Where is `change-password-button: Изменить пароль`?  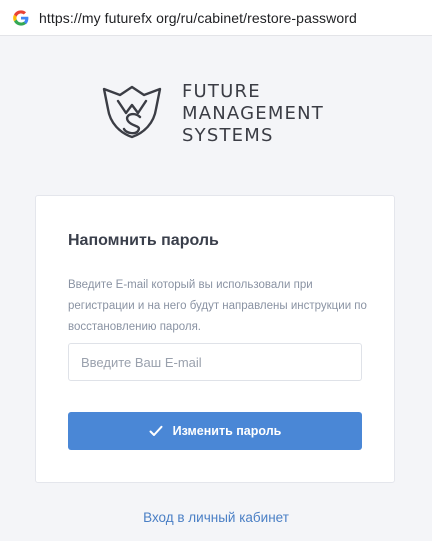 change-password-button: Изменить пароль is located at coordinates (215, 431).